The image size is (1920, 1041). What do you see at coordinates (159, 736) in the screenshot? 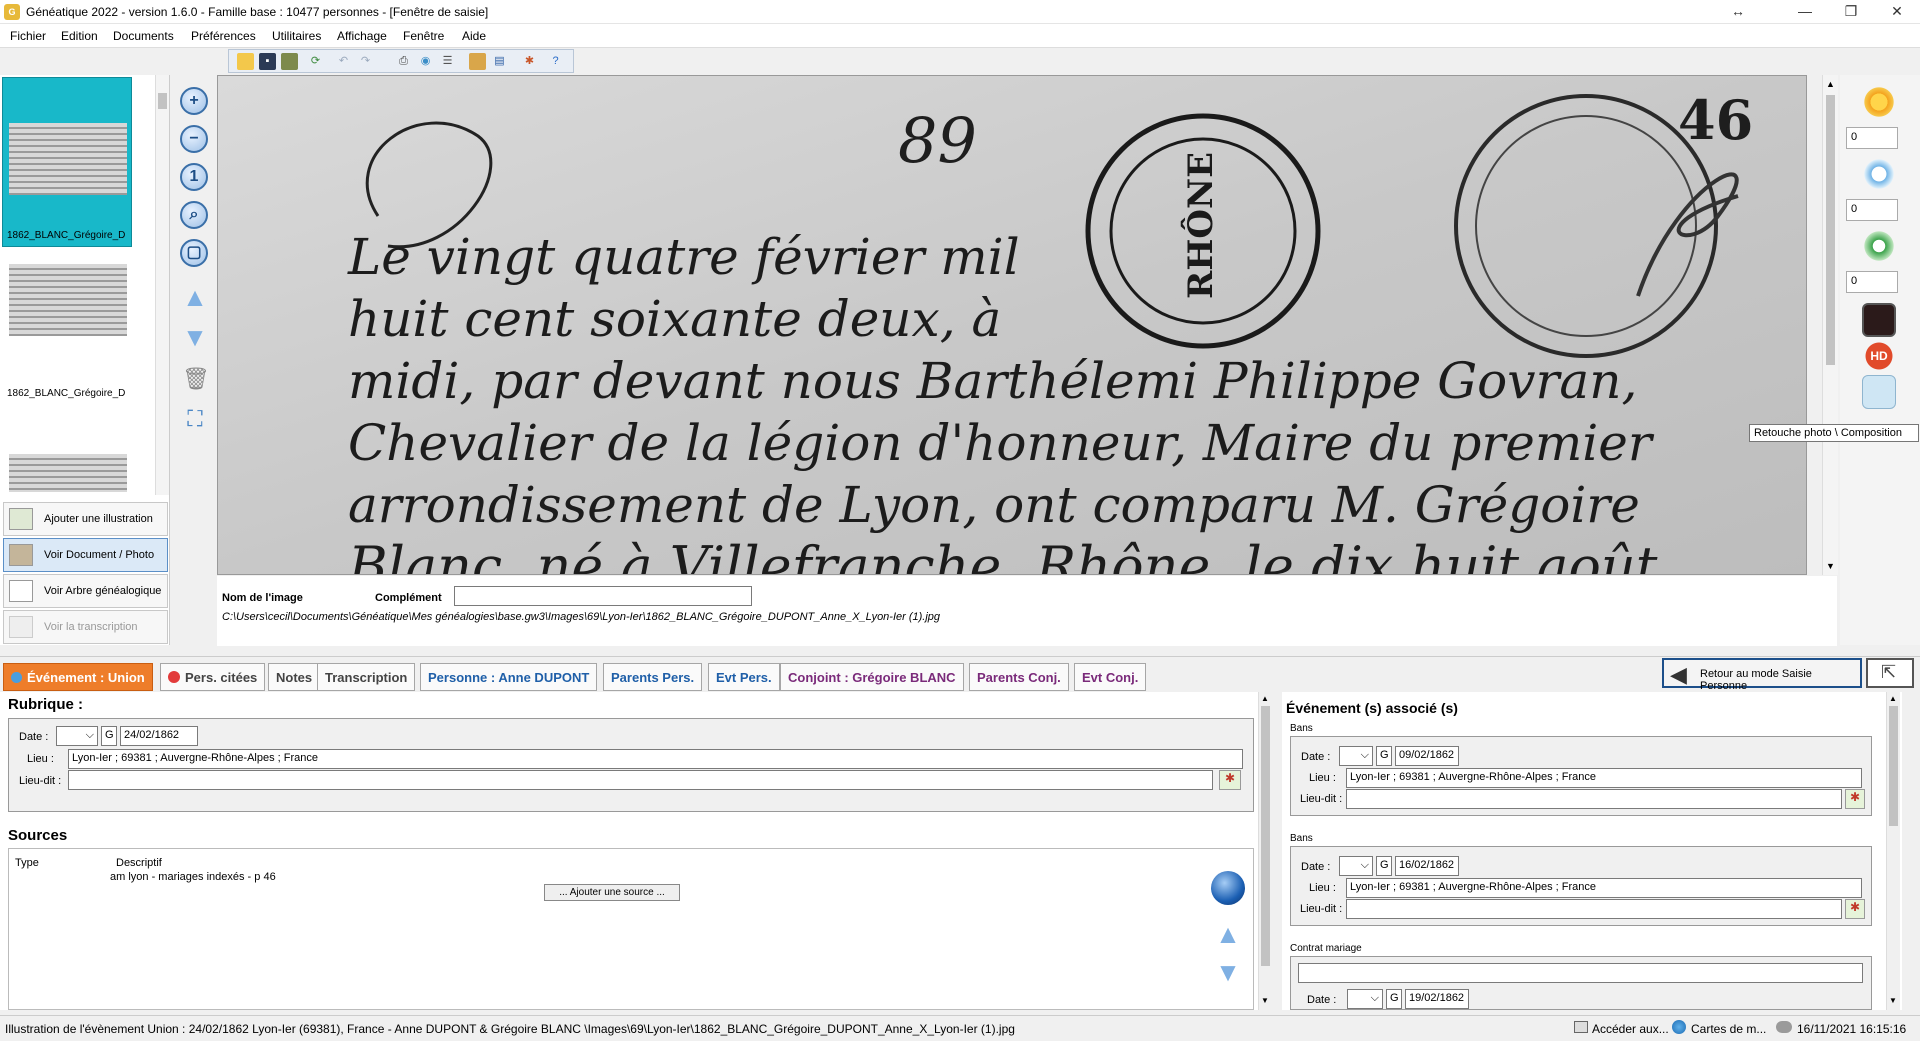
I see `date-input: 24/02/1862` at bounding box center [159, 736].